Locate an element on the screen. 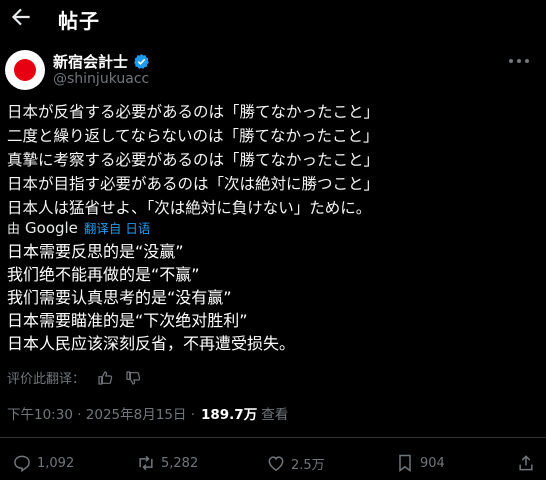  translation-attribution: 由 Google 翻译自 日语 is located at coordinates (78, 228).